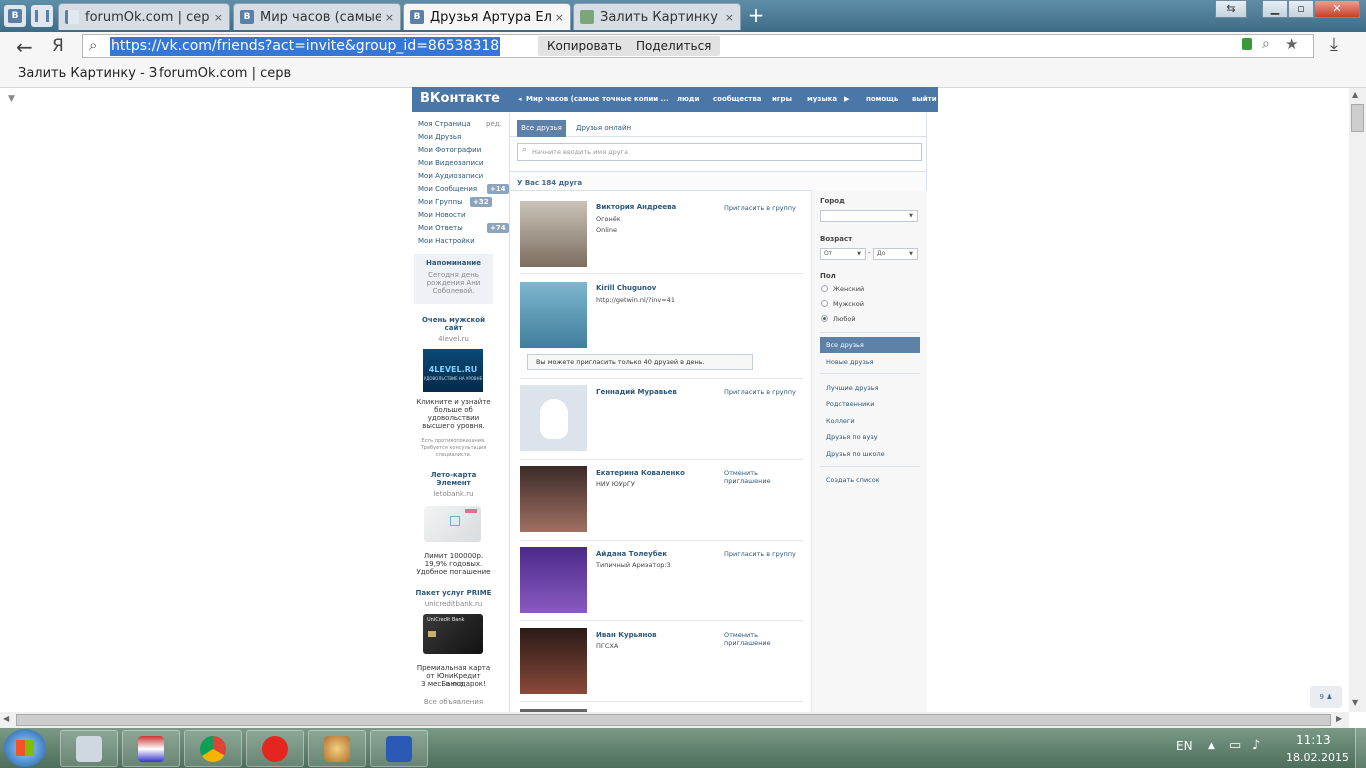 This screenshot has width=1366, height=768. I want to click on pinned-tab-vk: В, so click(15, 16).